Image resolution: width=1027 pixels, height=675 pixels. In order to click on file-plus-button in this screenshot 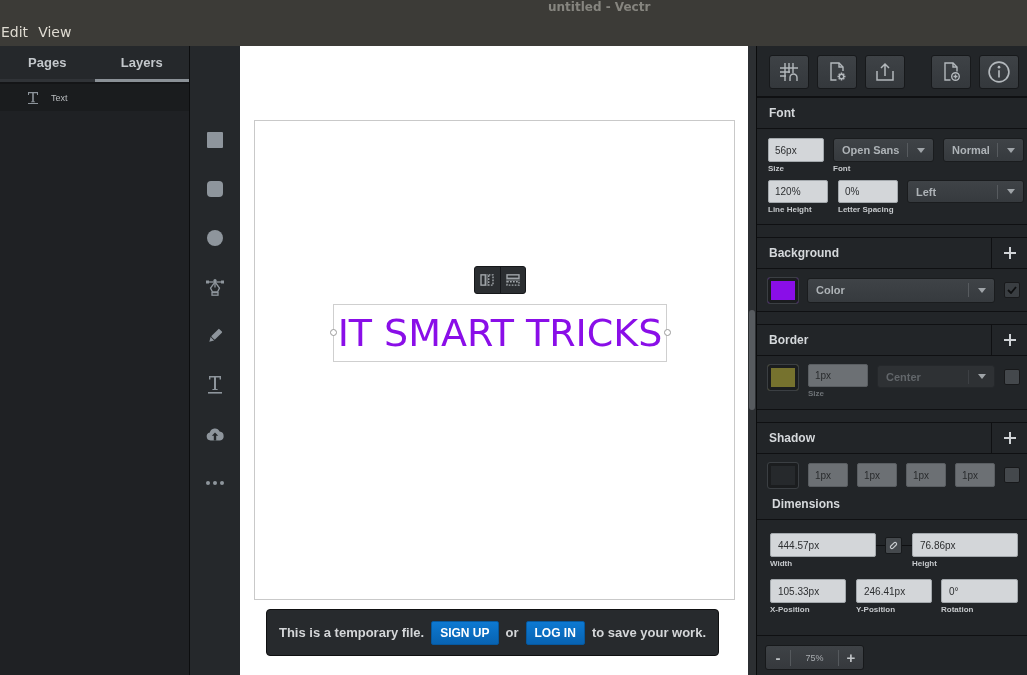, I will do `click(951, 72)`.